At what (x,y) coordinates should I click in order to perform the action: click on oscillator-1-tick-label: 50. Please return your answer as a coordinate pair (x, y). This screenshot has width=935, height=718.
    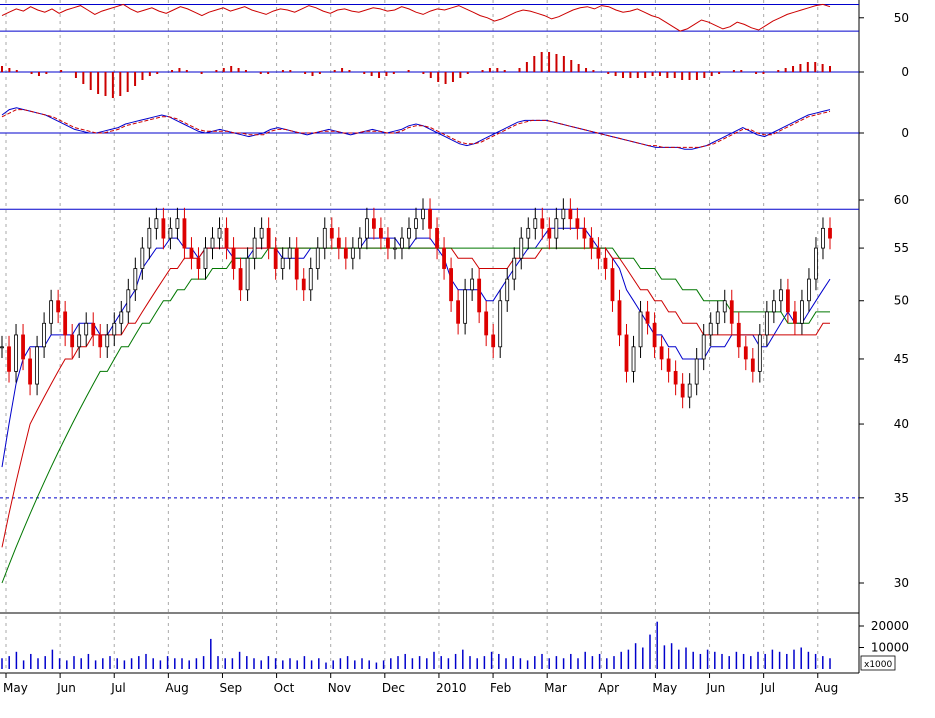
    Looking at the image, I should click on (901, 18).